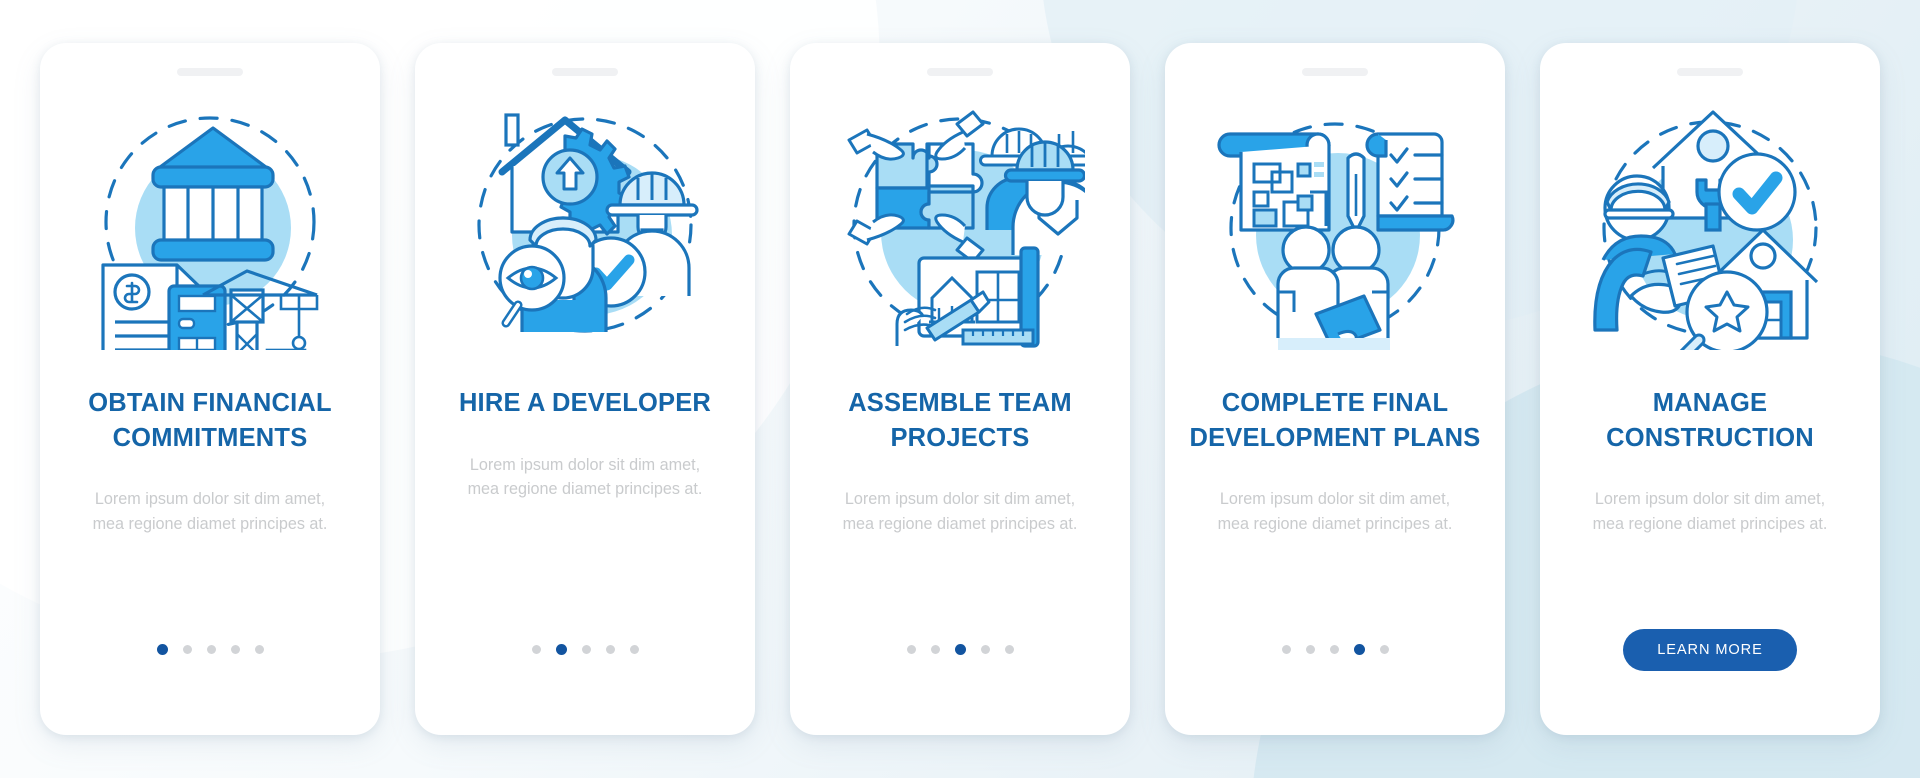 The width and height of the screenshot is (1920, 778). What do you see at coordinates (1706, 230) in the screenshot?
I see `worker-wrench-house-magnifier-icon` at bounding box center [1706, 230].